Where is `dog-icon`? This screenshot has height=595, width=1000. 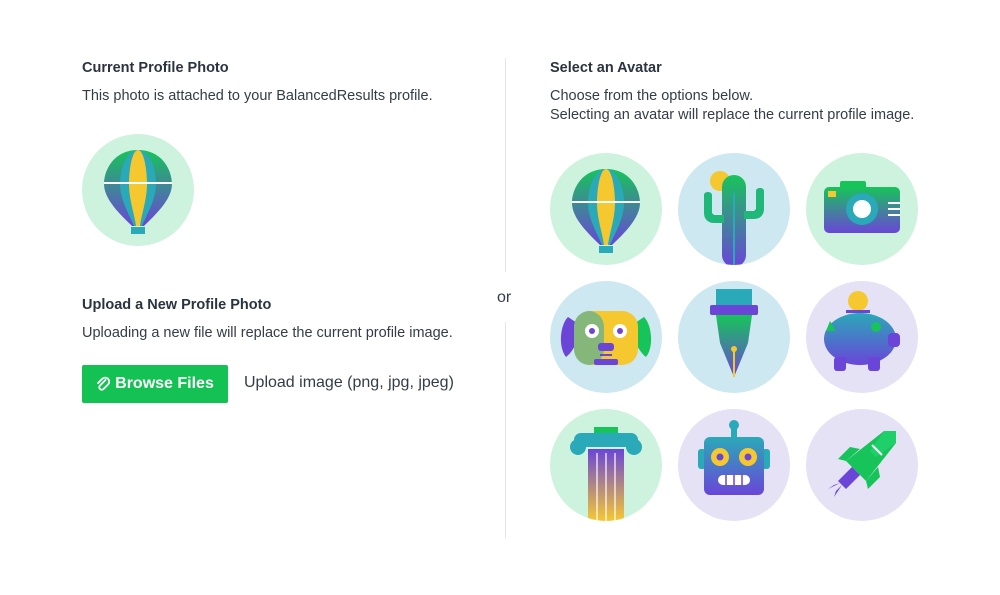 dog-icon is located at coordinates (606, 338).